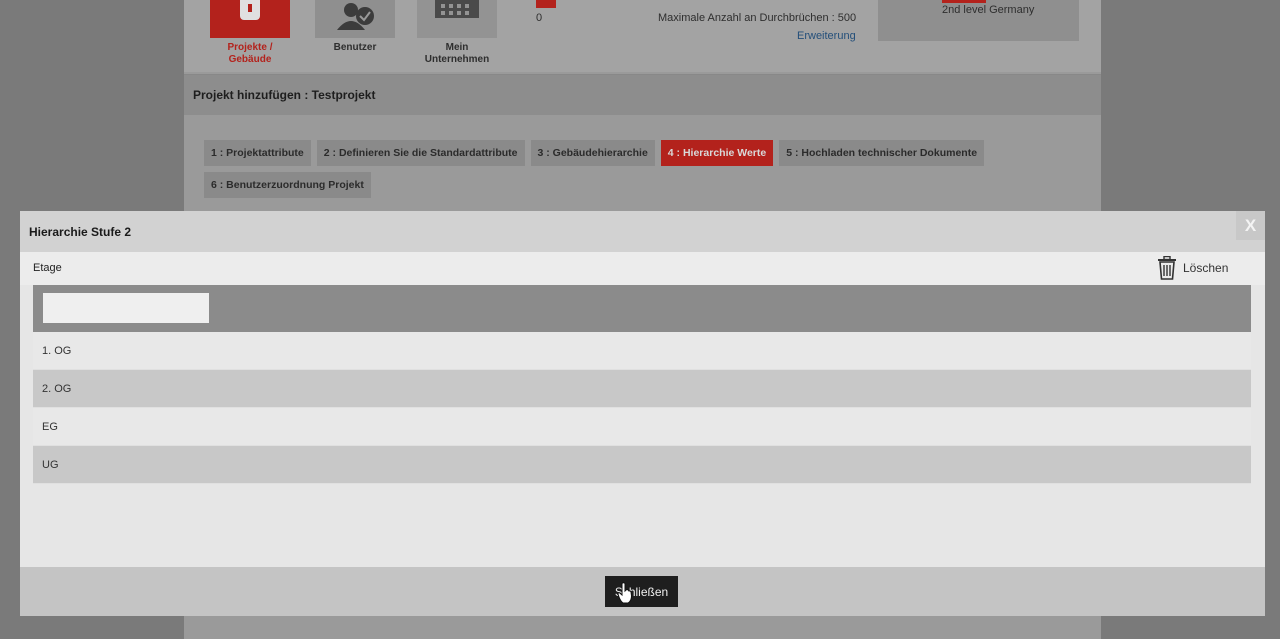  I want to click on input-row, so click(642, 308).